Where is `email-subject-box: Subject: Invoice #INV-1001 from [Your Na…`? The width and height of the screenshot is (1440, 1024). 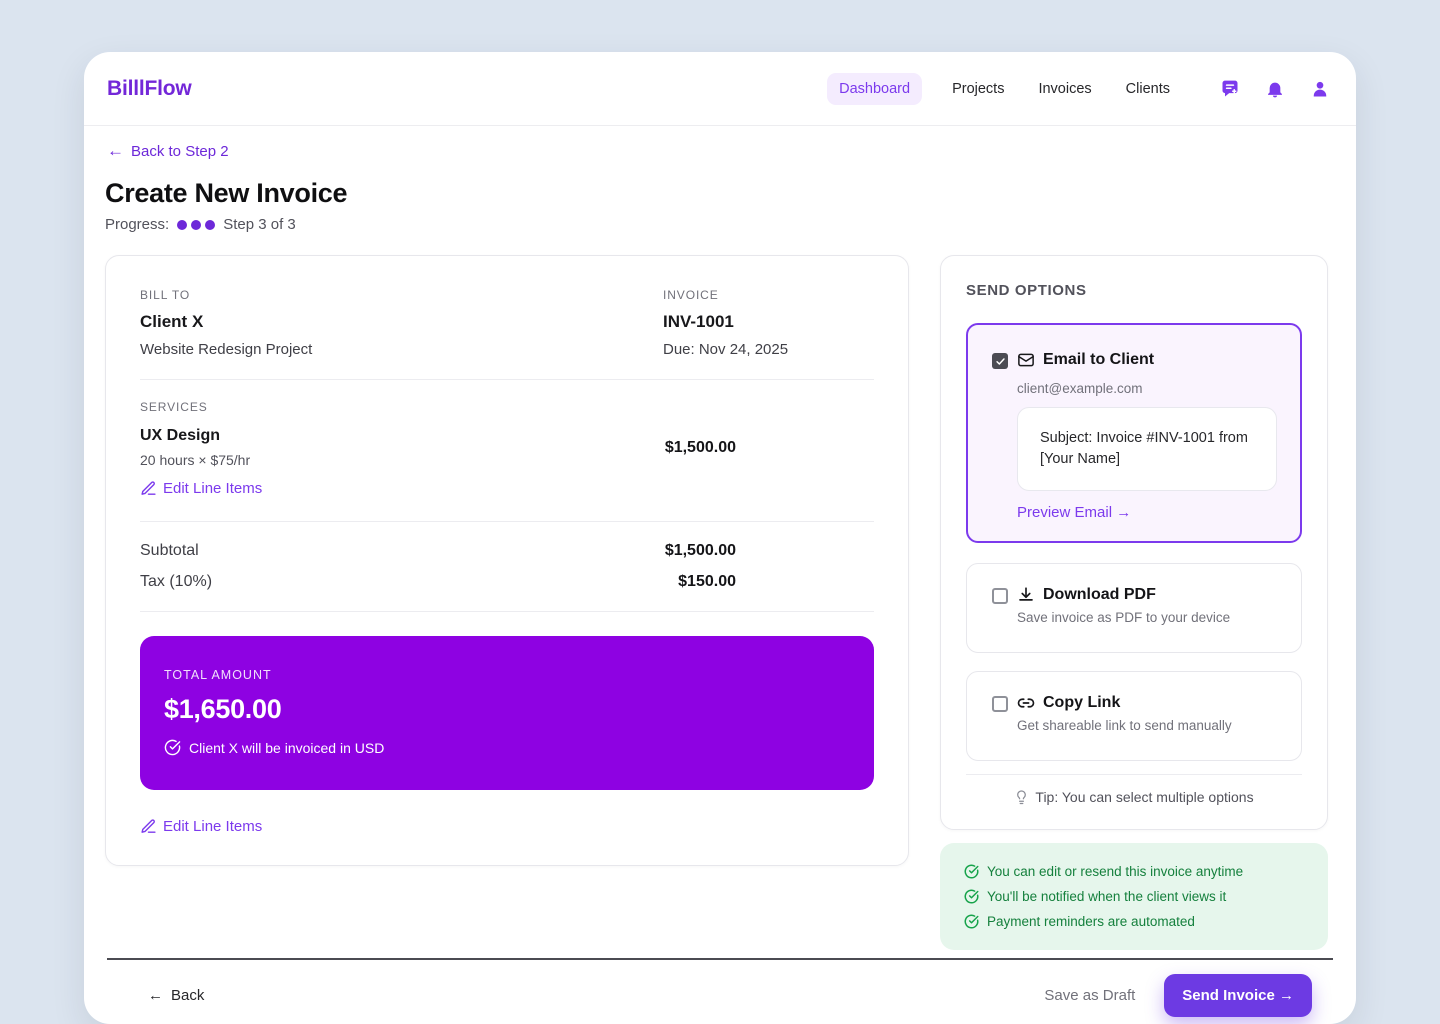 email-subject-box: Subject: Invoice #INV-1001 from [Your Na… is located at coordinates (1147, 449).